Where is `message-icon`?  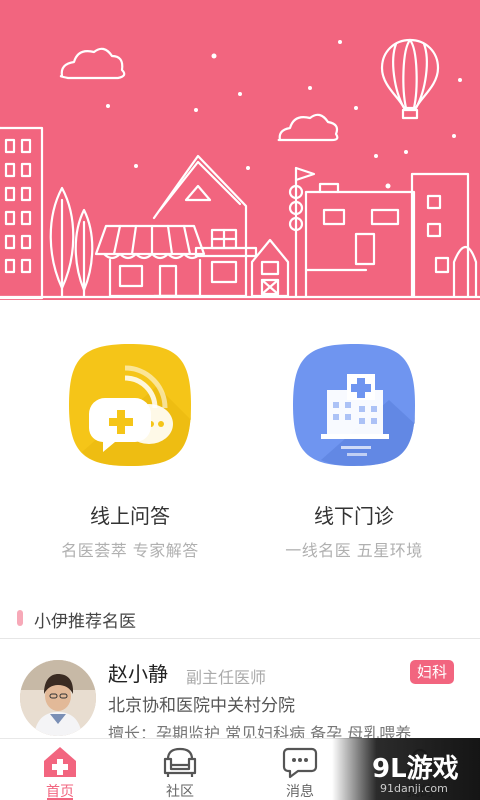
message-icon is located at coordinates (300, 763).